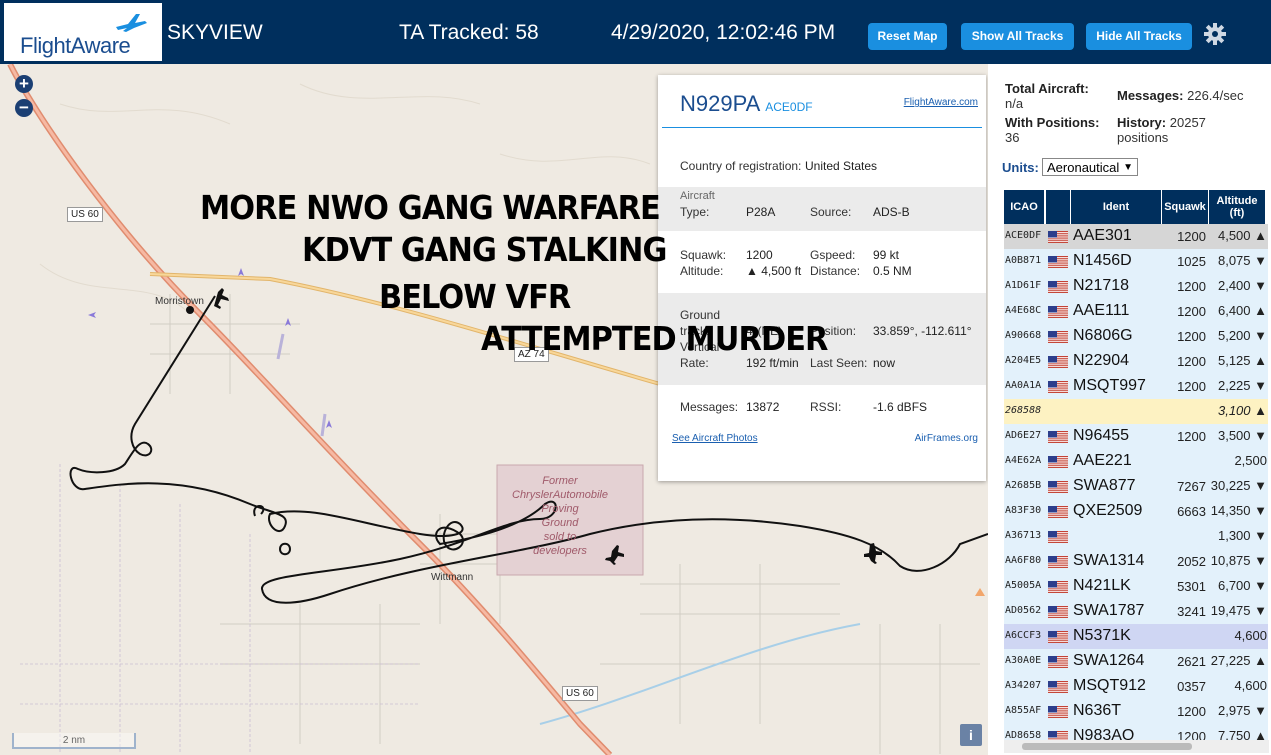 The height and width of the screenshot is (755, 1271). I want to click on hide-all-tracks-button: Hide All Tracks, so click(1139, 36).